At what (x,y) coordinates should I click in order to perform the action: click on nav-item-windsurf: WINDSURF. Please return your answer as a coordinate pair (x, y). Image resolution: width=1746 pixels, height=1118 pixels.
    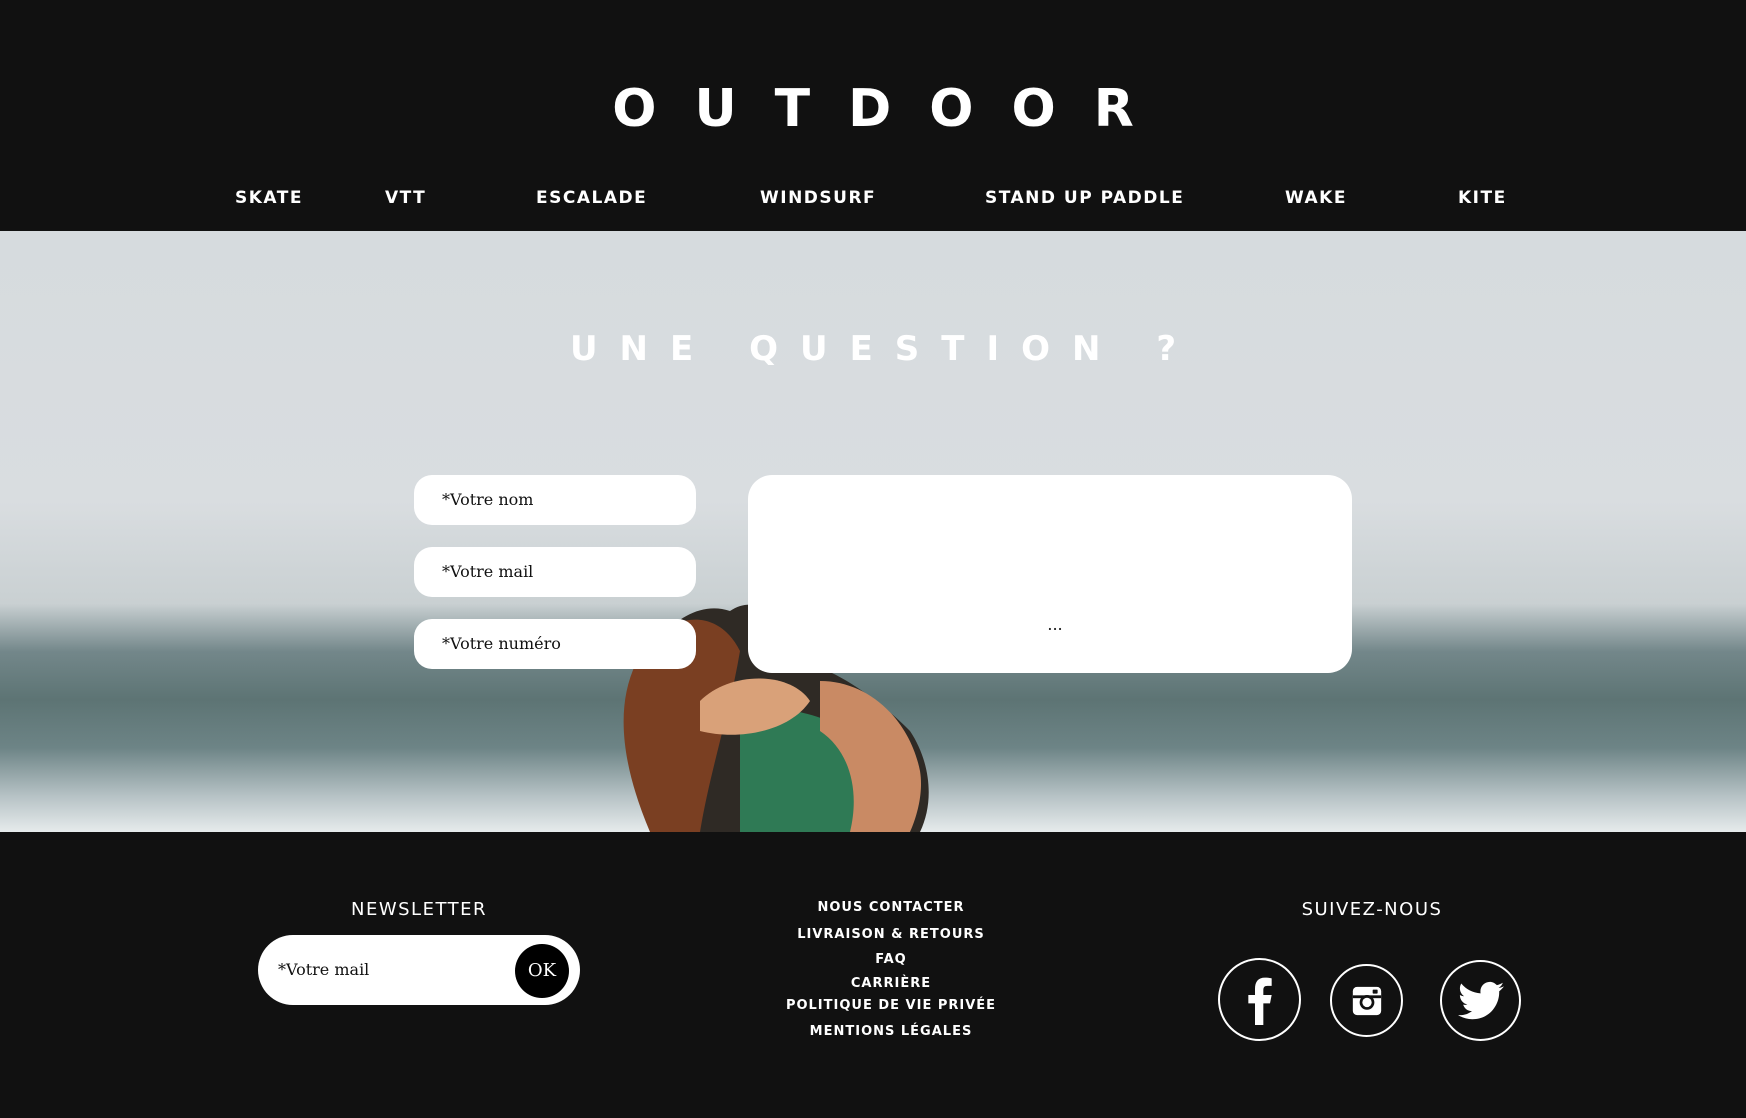
    Looking at the image, I should click on (818, 198).